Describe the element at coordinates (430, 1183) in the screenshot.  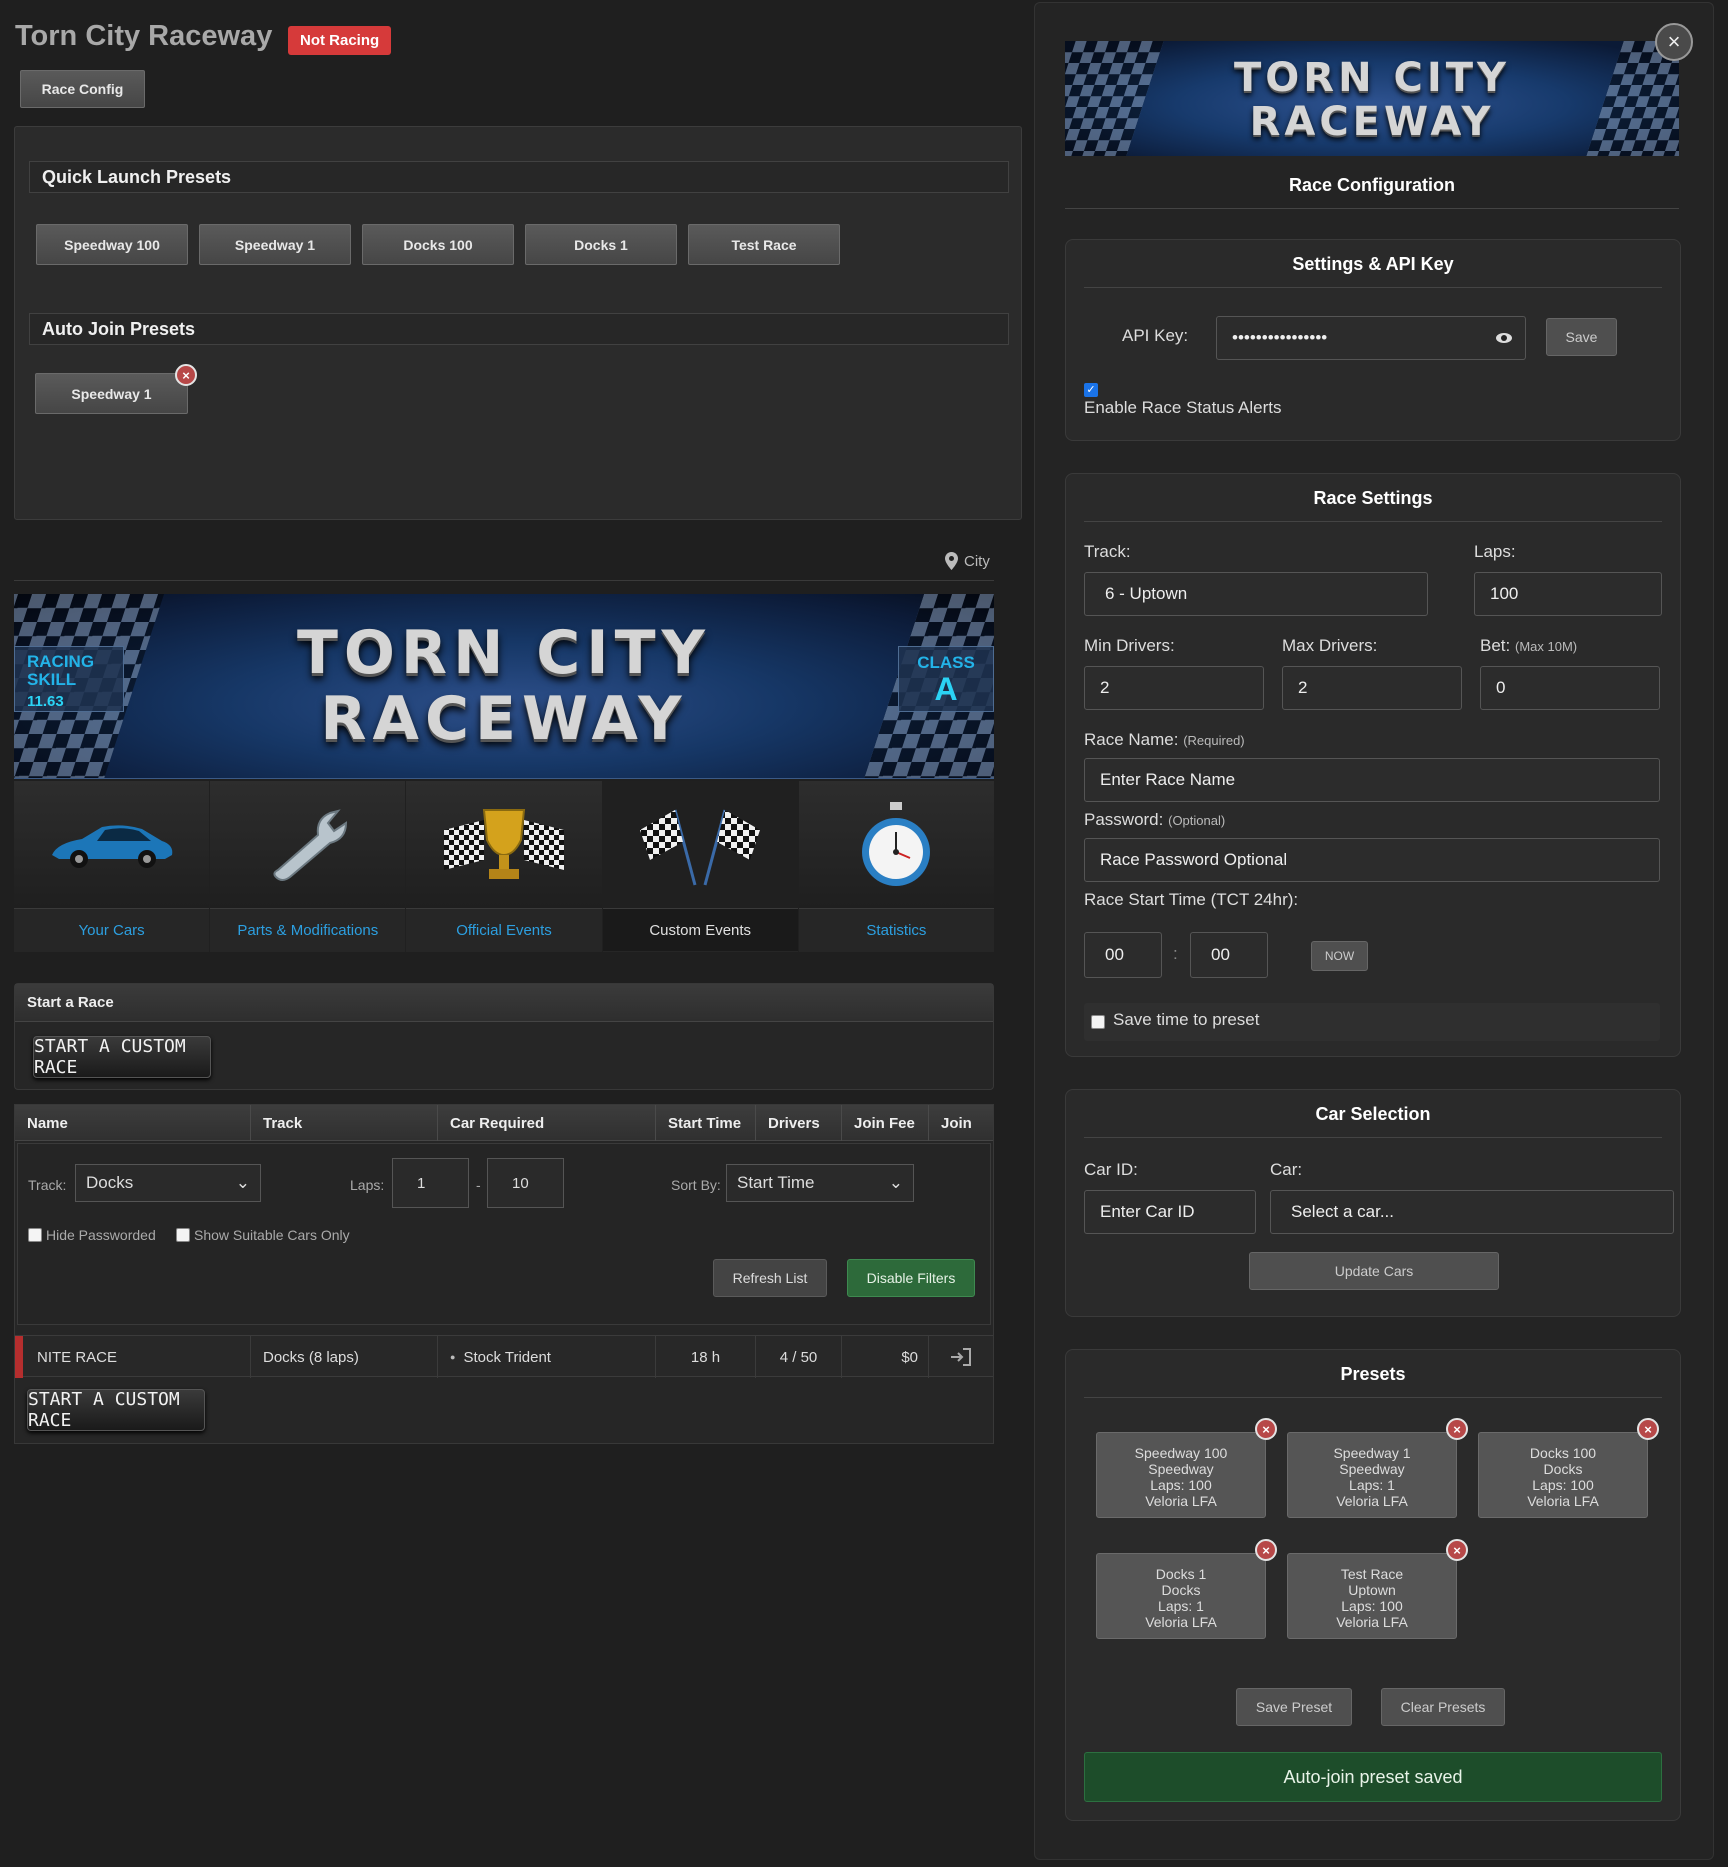
I see `laps-min-input: 1` at that location.